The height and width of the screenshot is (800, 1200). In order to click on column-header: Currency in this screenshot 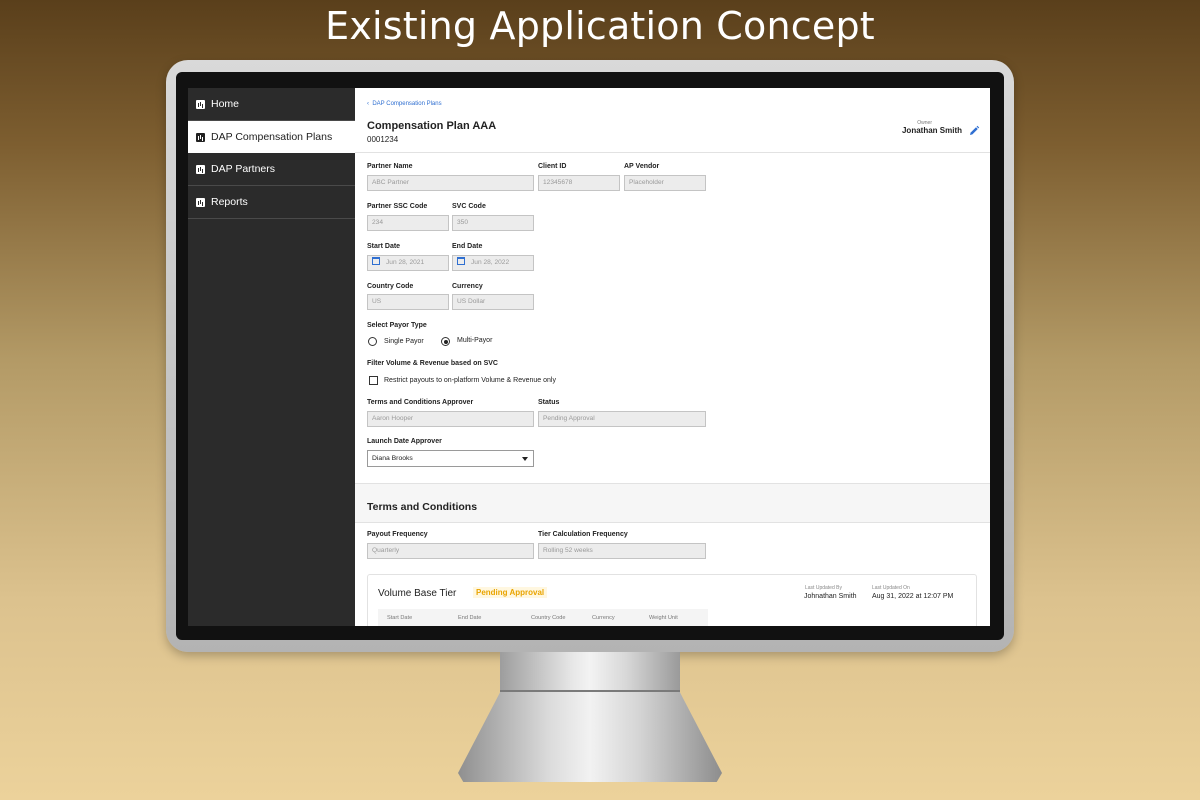, I will do `click(603, 618)`.